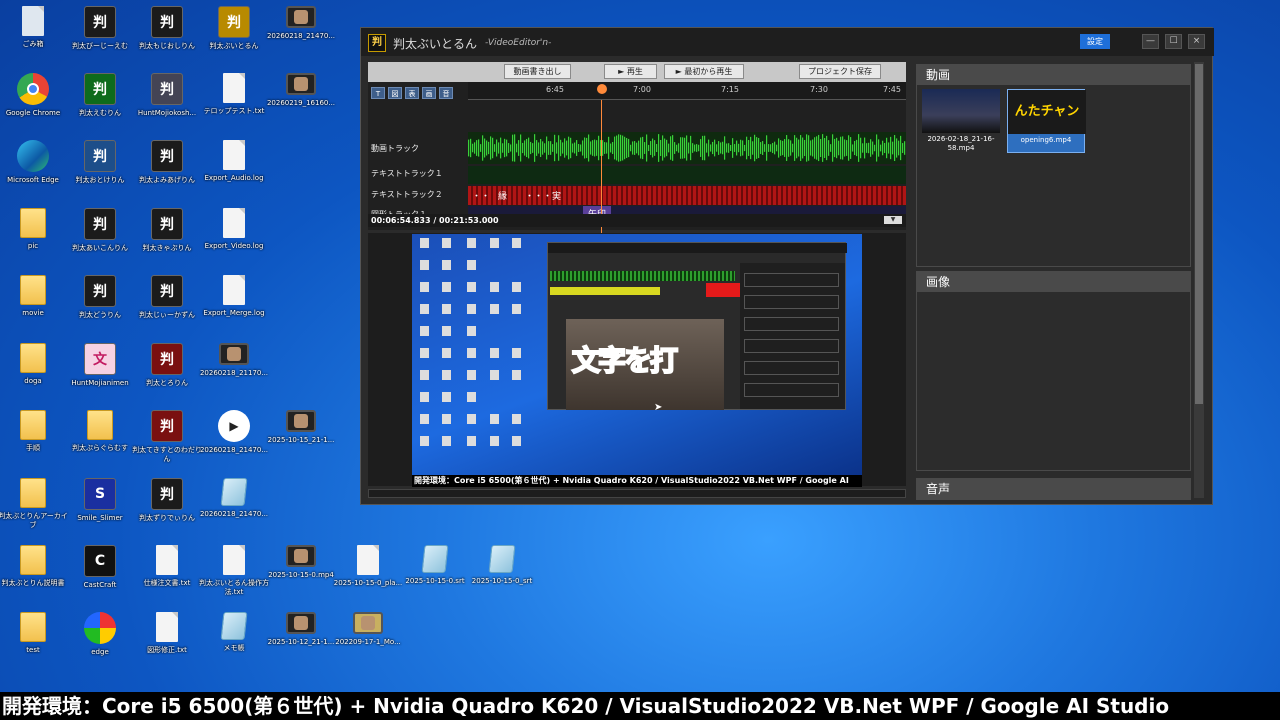 The width and height of the screenshot is (1280, 720). What do you see at coordinates (630, 71) in the screenshot?
I see `play-button: ► 再生` at bounding box center [630, 71].